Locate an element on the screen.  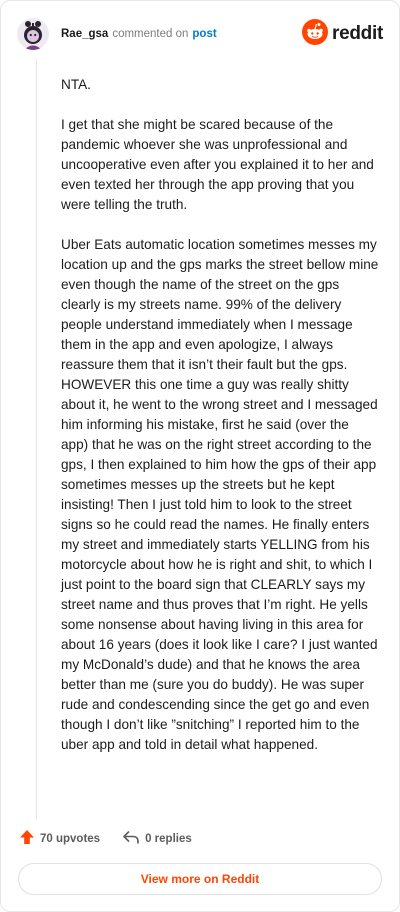
upvote-icon is located at coordinates (29, 838).